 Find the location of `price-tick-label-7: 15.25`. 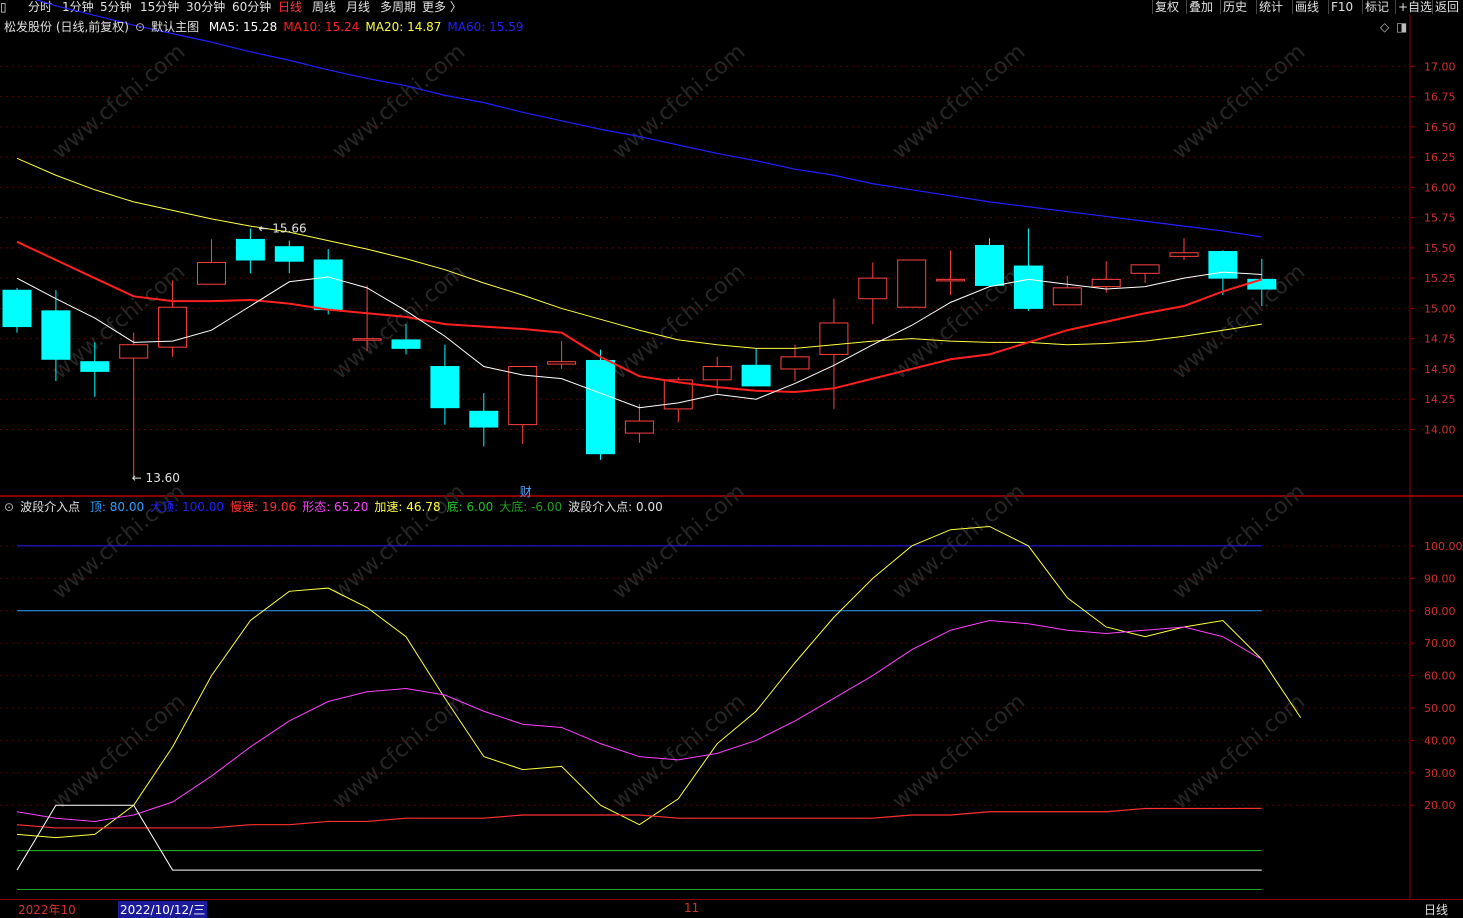

price-tick-label-7: 15.25 is located at coordinates (1440, 278).